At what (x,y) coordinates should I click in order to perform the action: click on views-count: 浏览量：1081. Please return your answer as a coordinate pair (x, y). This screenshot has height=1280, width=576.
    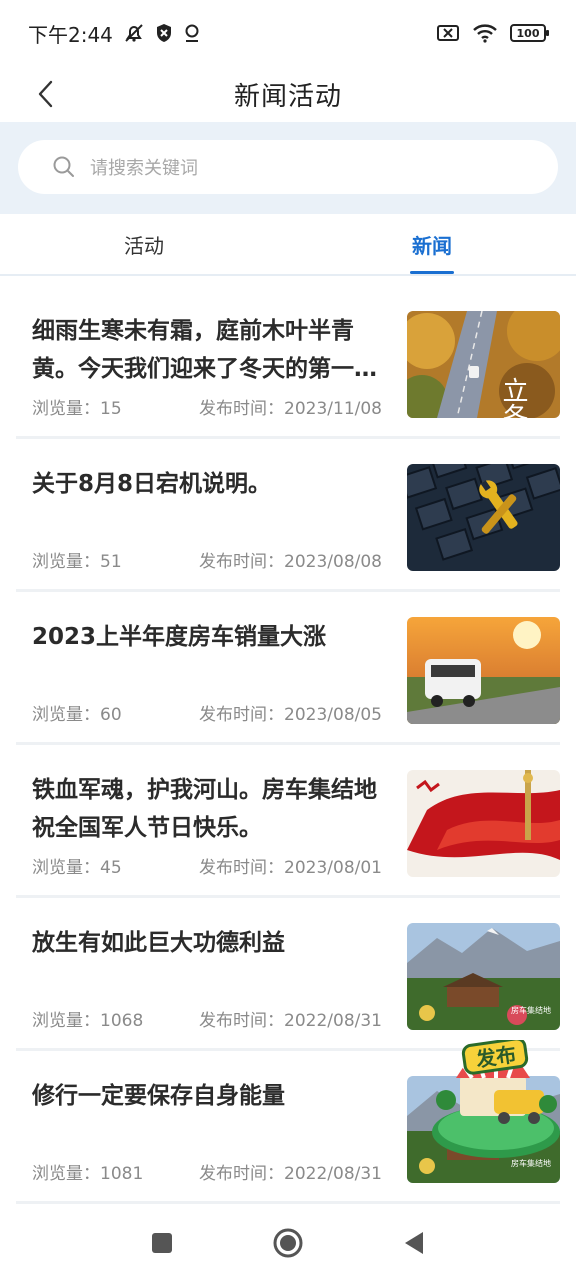
    Looking at the image, I should click on (88, 1174).